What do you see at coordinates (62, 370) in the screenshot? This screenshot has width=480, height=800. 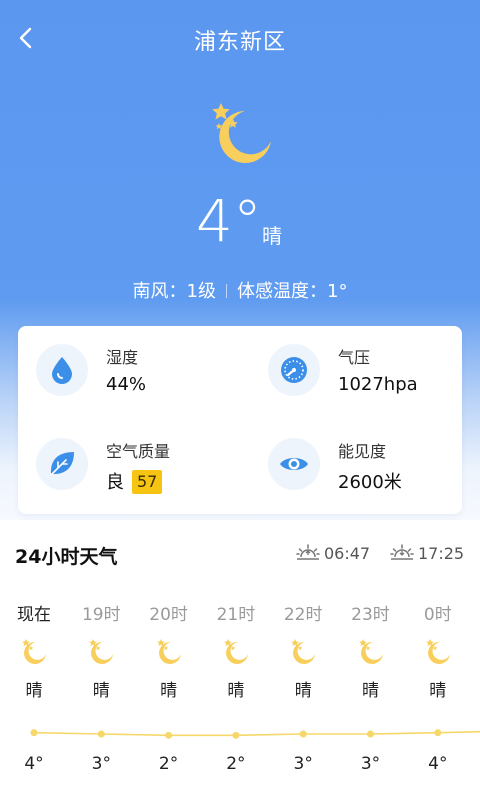 I see `water-drop-icon` at bounding box center [62, 370].